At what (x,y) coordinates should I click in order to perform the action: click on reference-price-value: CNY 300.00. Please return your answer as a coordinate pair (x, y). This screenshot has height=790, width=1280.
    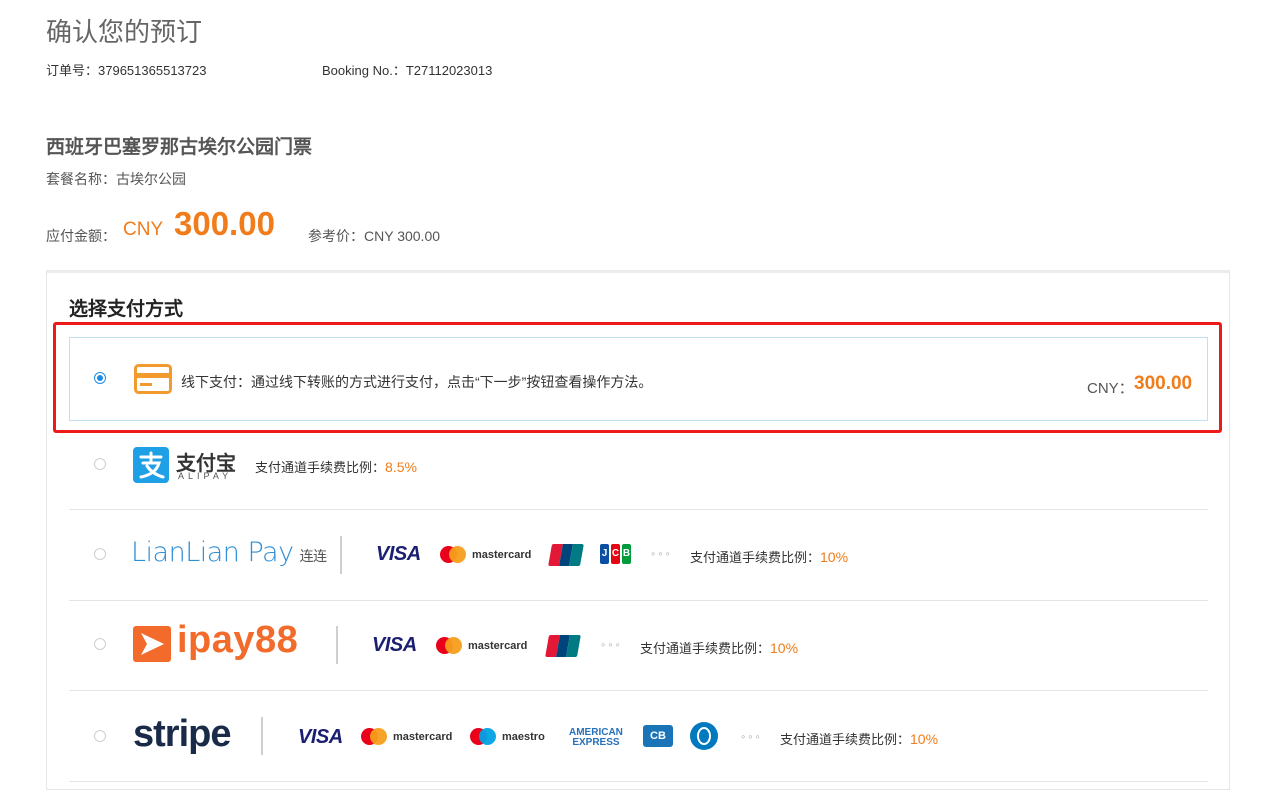
    Looking at the image, I should click on (402, 236).